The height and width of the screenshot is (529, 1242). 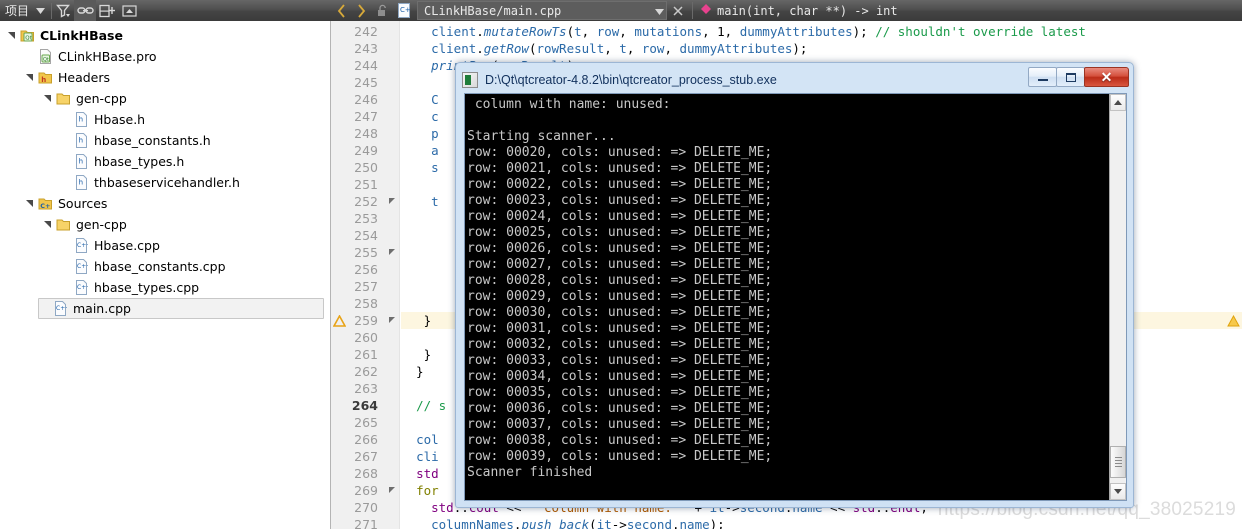 I want to click on tree-item-hbase-h: h Hbase.h, so click(x=195, y=119).